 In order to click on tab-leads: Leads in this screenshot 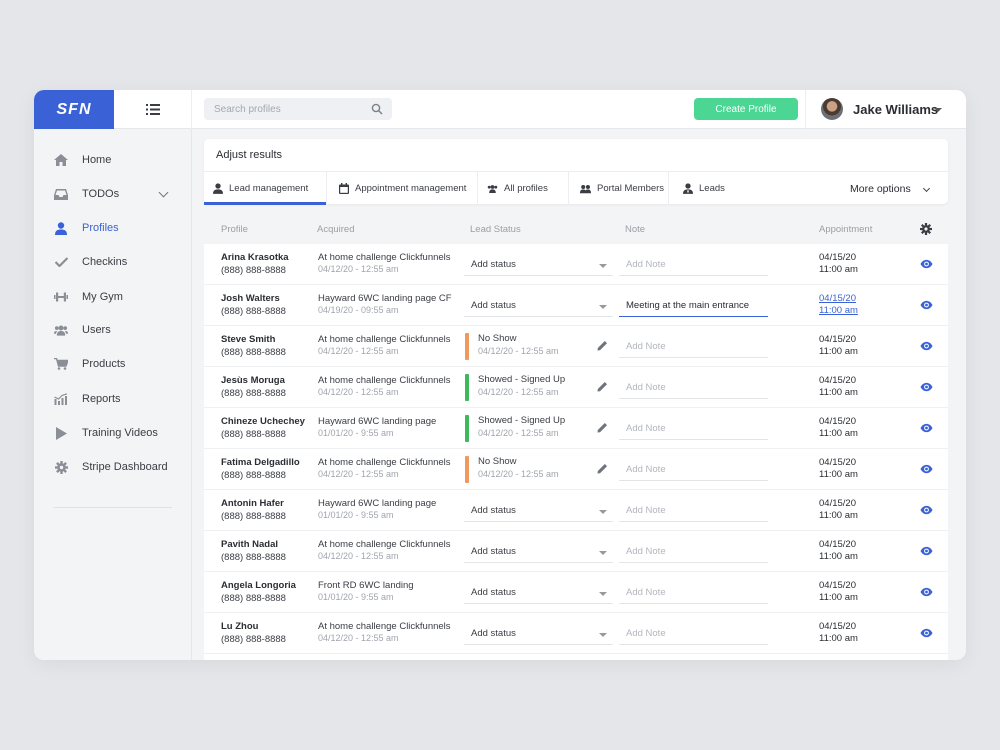, I will do `click(710, 188)`.